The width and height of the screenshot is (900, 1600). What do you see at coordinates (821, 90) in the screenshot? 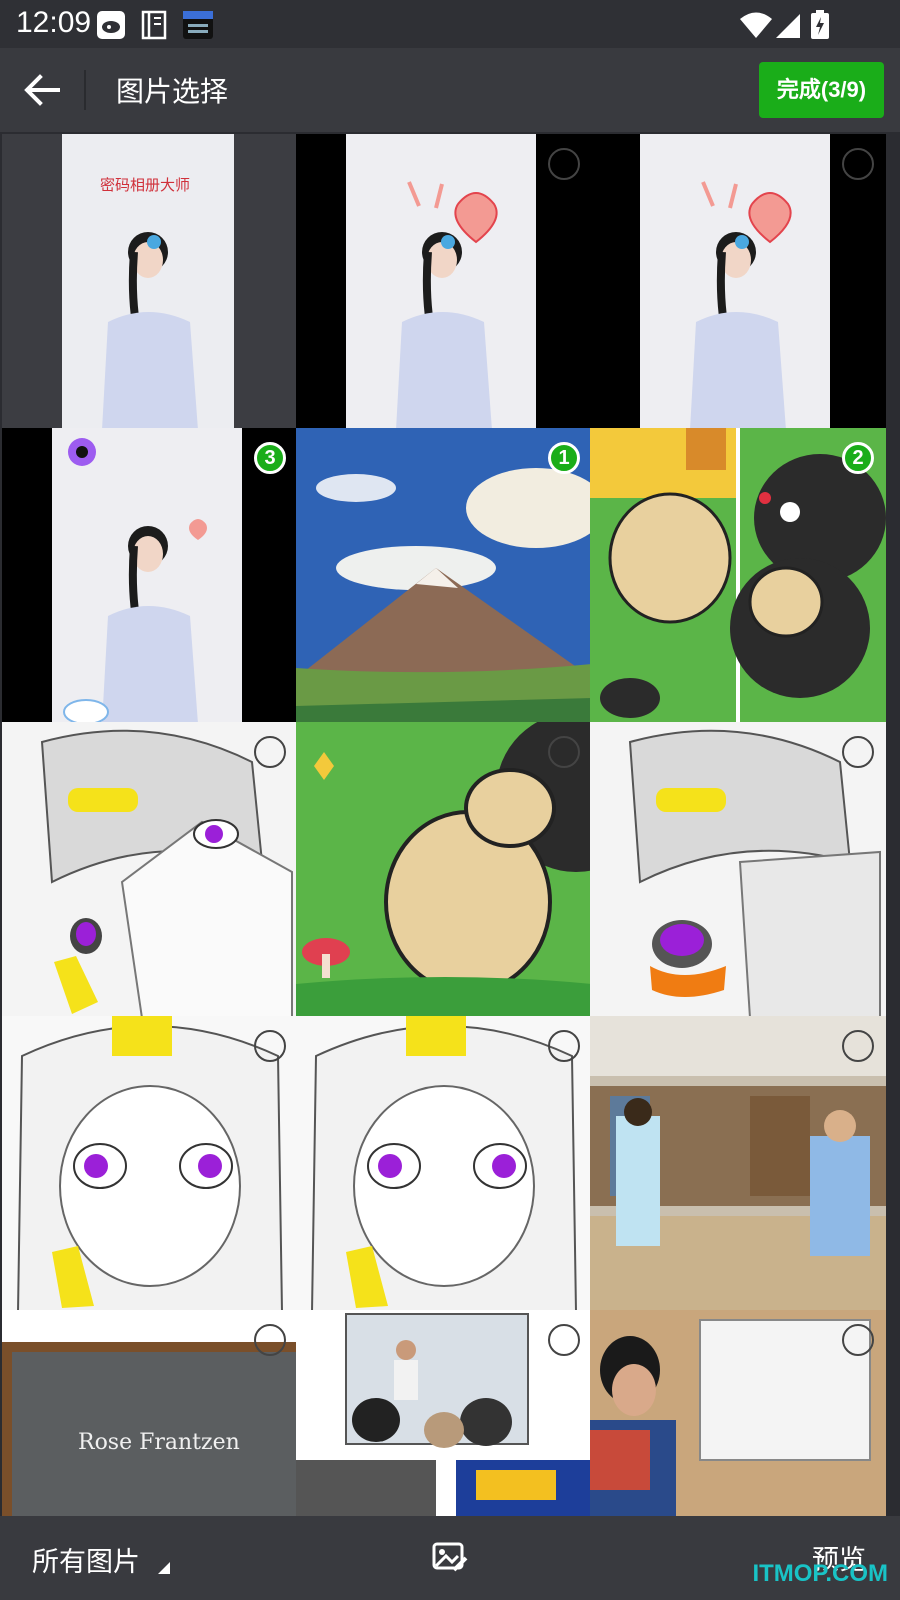
I see `done-button: 完成(3/9)` at bounding box center [821, 90].